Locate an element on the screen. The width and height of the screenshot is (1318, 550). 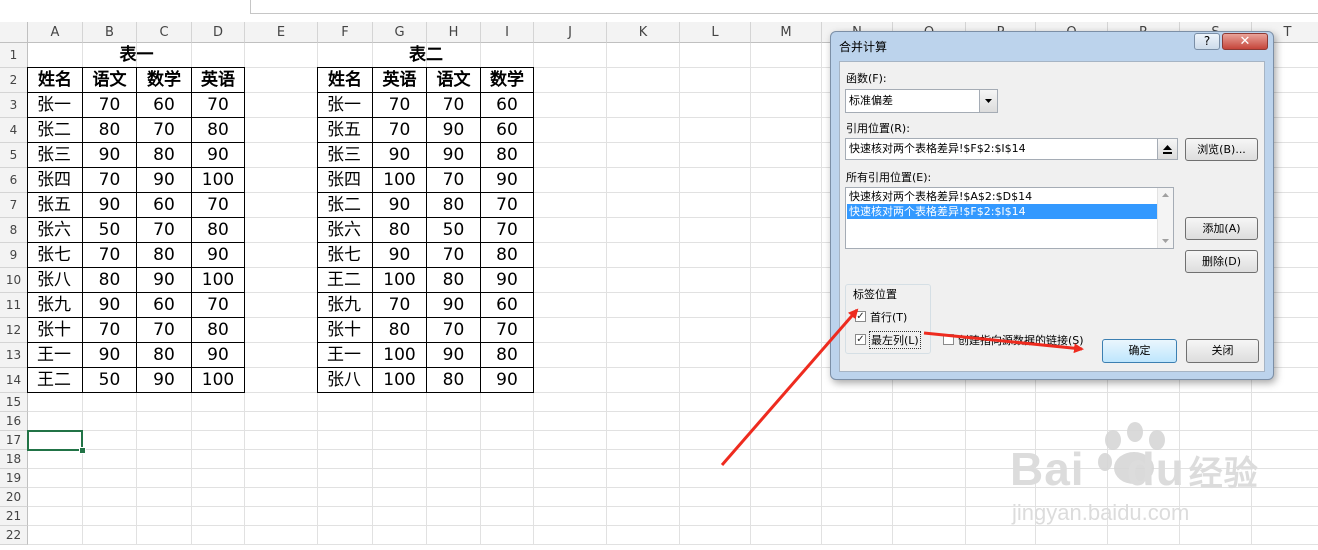
table1-cell: 张十 is located at coordinates (55, 330).